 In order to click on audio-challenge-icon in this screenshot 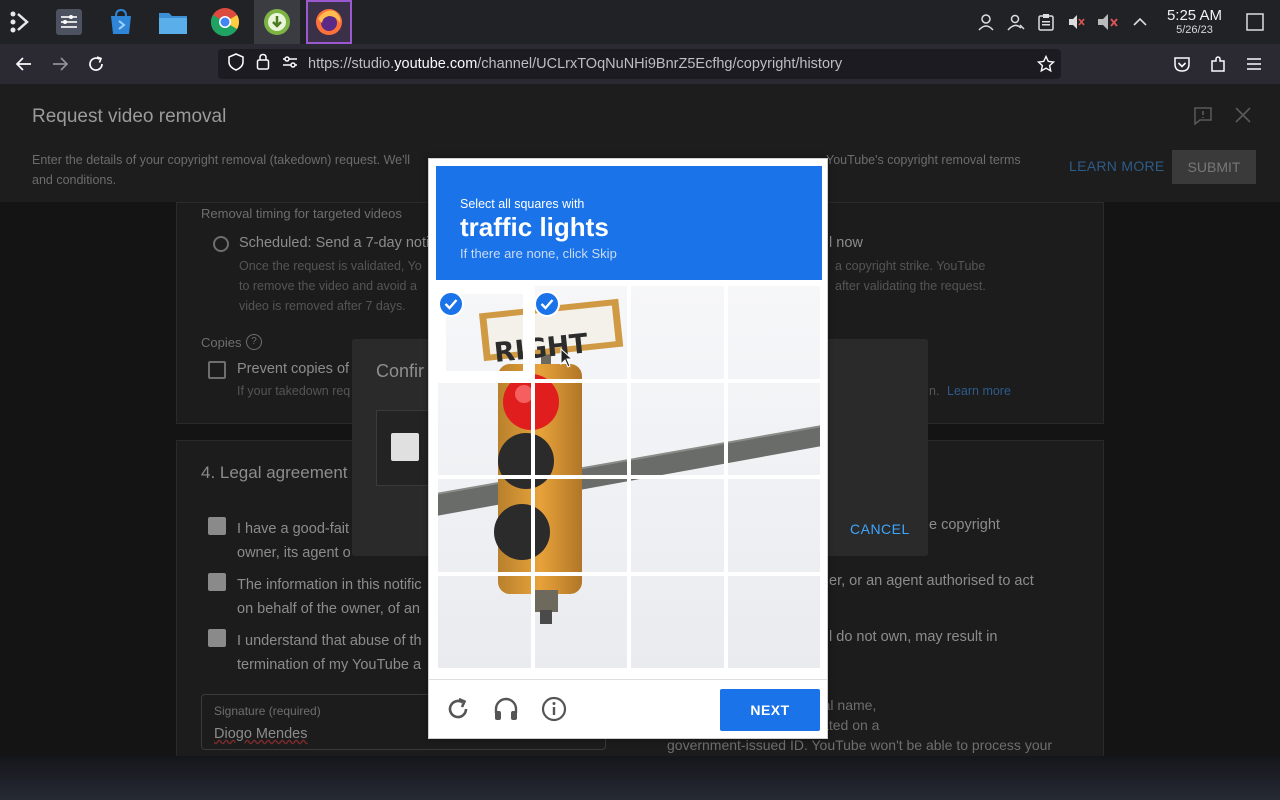, I will do `click(506, 709)`.